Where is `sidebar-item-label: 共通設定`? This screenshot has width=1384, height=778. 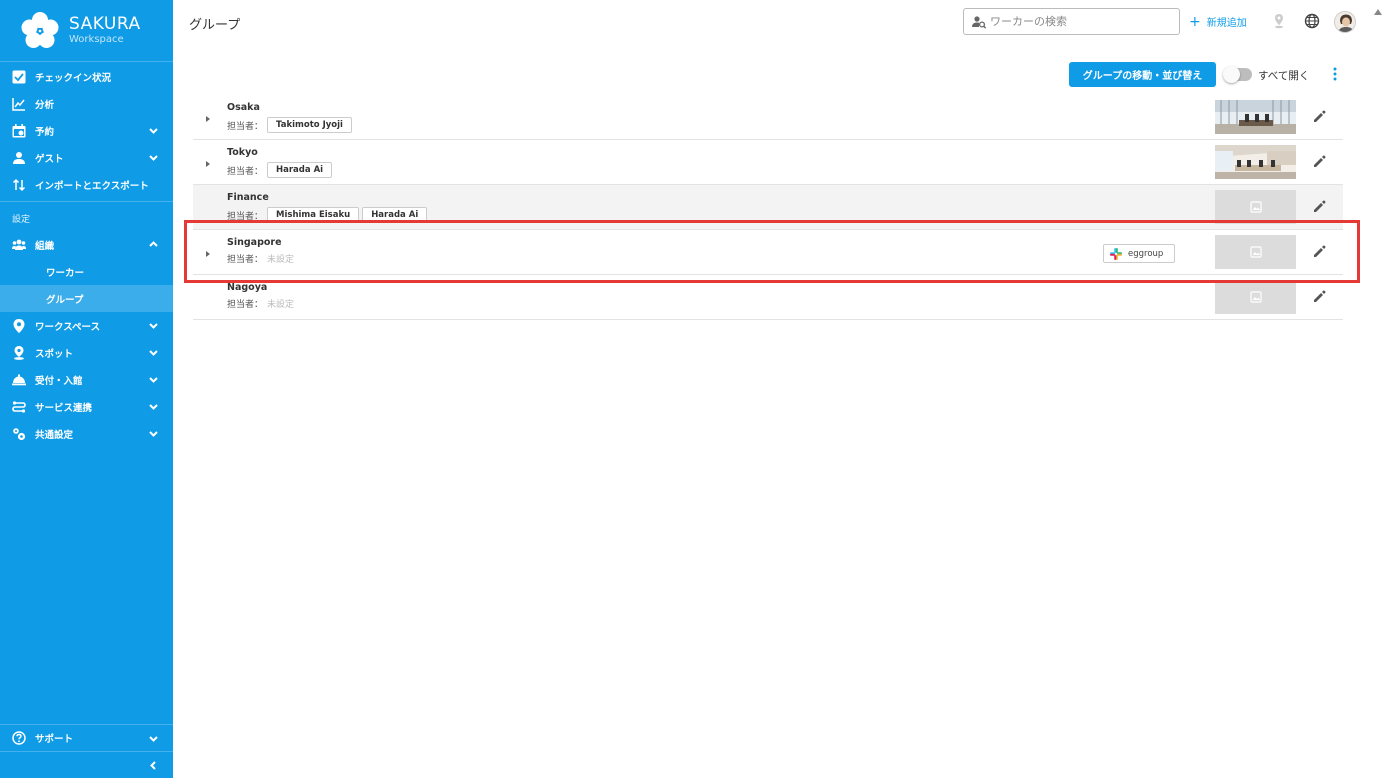
sidebar-item-label: 共通設定 is located at coordinates (54, 435).